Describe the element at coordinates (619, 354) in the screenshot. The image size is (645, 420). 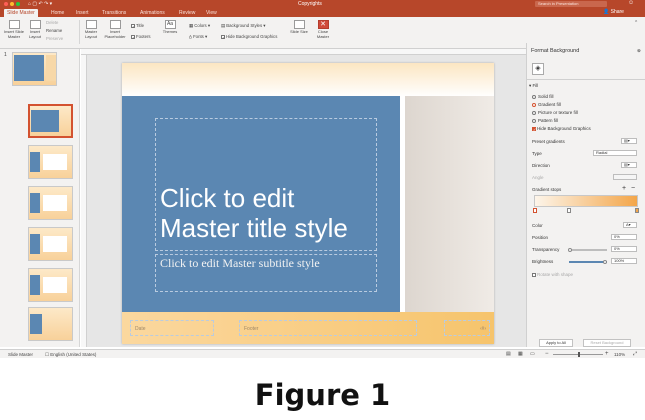
I see `zoom-level: 110%` at that location.